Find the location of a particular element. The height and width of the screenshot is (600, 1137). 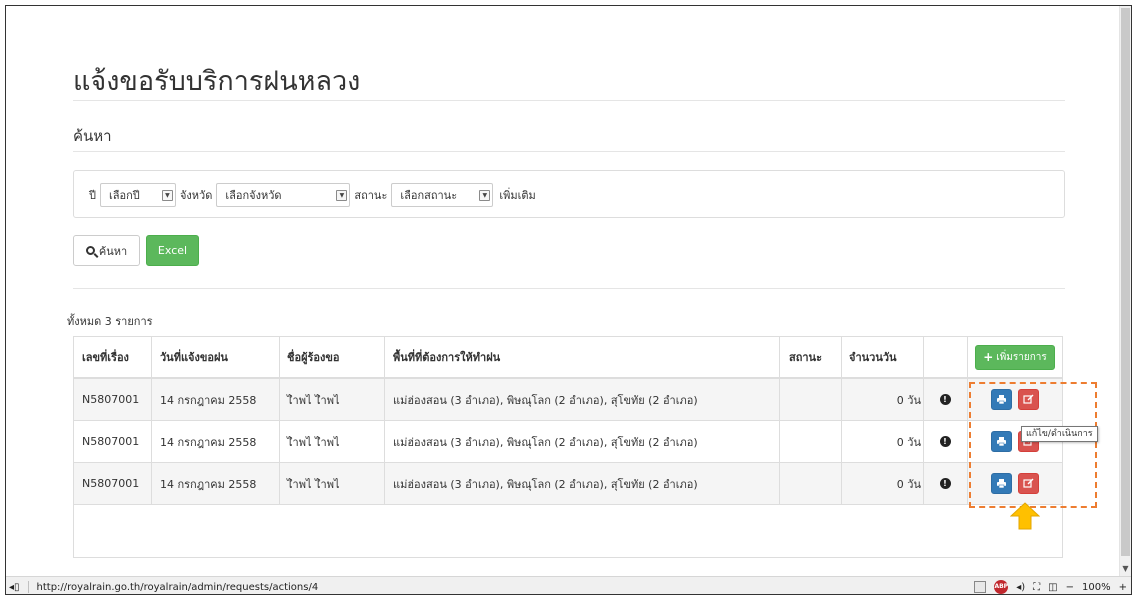

year-label: ปี is located at coordinates (92, 195).